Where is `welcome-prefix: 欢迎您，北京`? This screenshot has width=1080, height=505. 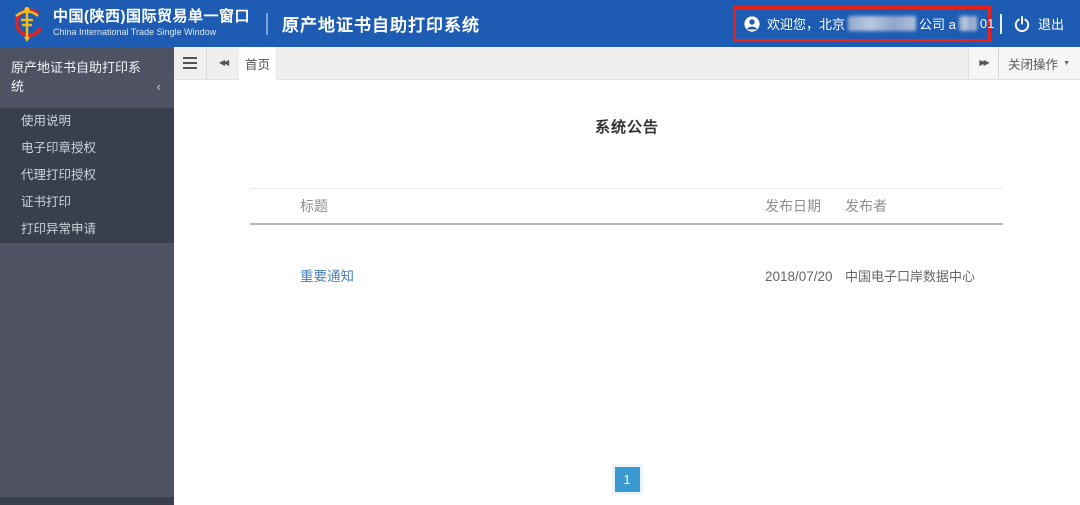
welcome-prefix: 欢迎您，北京 is located at coordinates (805, 24).